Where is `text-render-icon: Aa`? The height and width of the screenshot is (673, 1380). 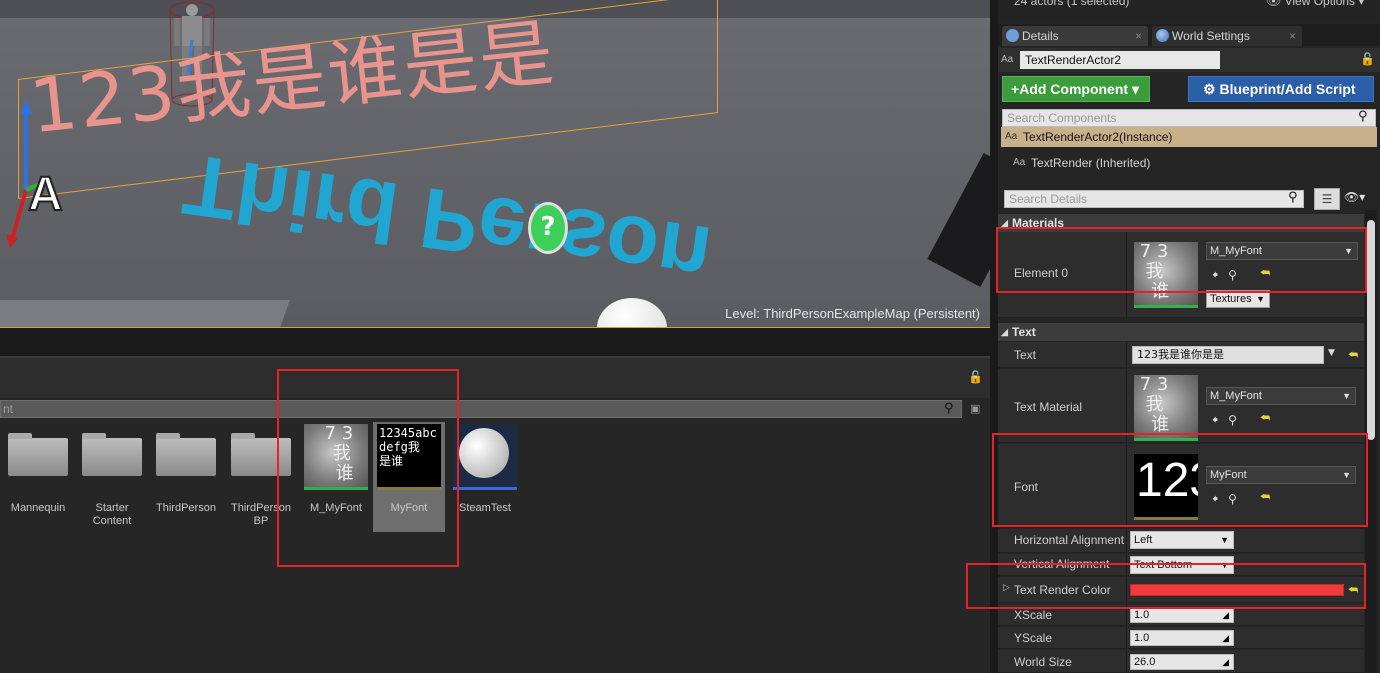 text-render-icon: Aa is located at coordinates (1007, 59).